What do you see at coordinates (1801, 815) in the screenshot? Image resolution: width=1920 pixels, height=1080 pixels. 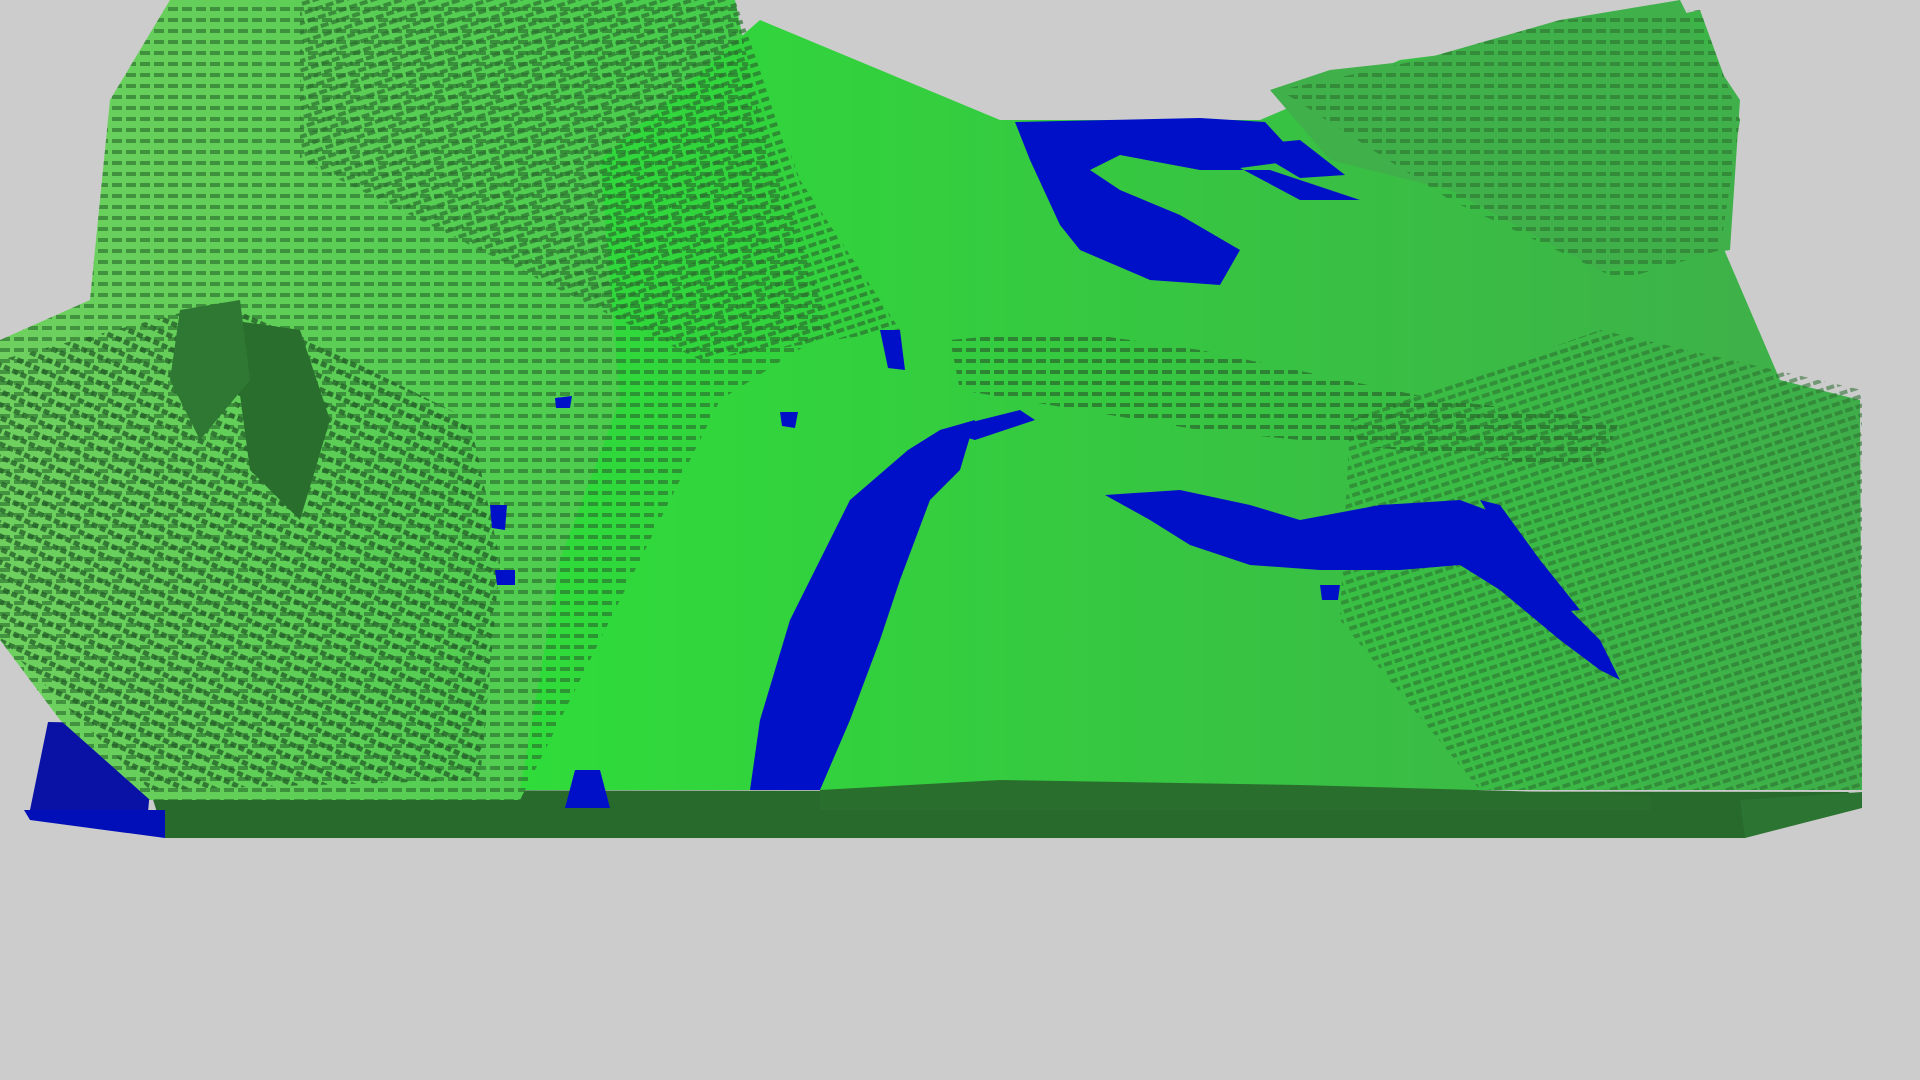 I see `base-right-face` at bounding box center [1801, 815].